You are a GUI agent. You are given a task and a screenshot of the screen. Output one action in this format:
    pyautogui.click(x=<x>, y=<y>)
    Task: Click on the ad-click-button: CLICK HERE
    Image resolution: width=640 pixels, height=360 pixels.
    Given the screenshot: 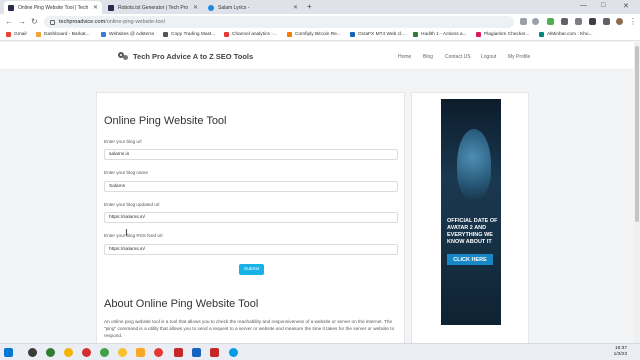 What is the action you would take?
    pyautogui.click(x=470, y=259)
    